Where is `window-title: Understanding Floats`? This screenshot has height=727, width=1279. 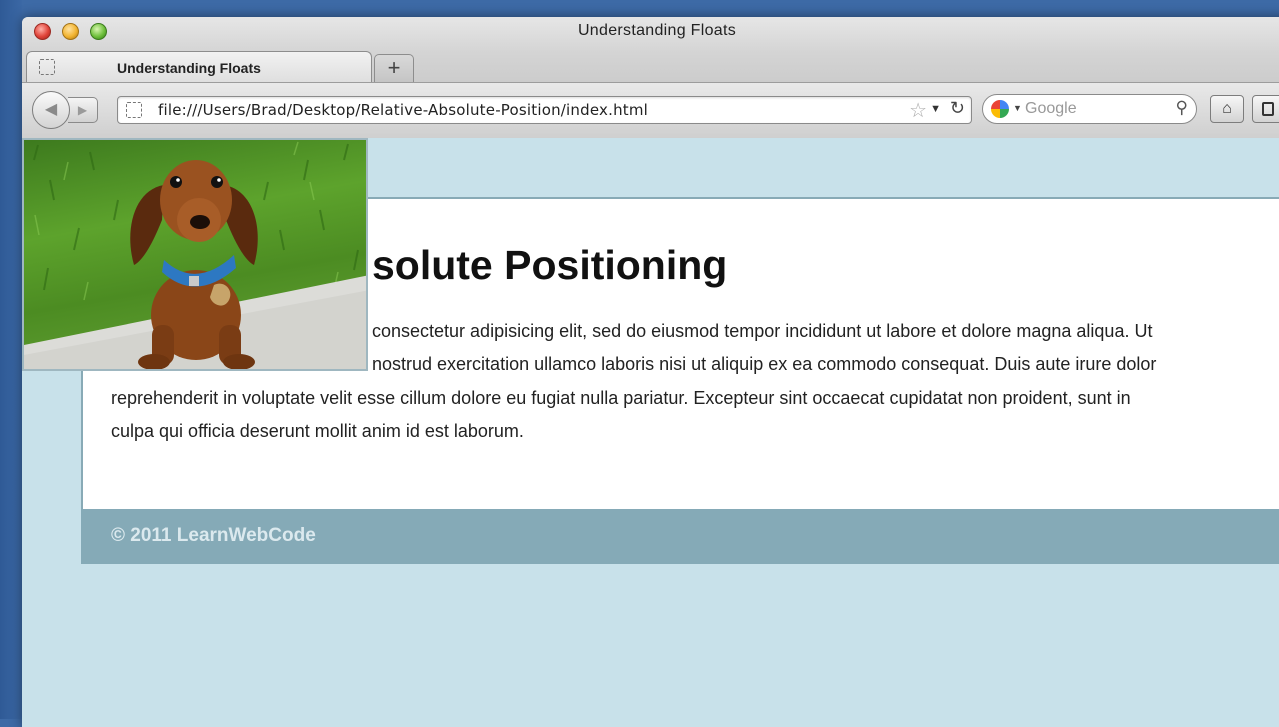
window-title: Understanding Floats is located at coordinates (657, 30).